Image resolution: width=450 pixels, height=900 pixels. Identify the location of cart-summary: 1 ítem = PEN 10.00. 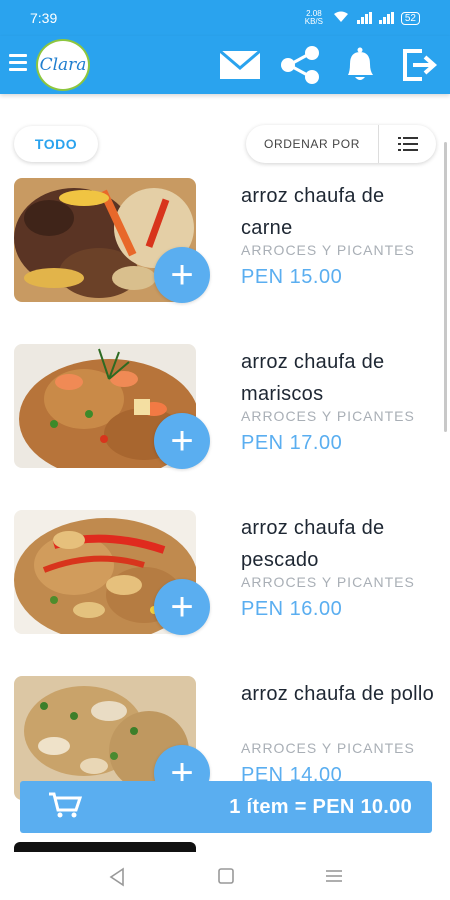
(320, 806).